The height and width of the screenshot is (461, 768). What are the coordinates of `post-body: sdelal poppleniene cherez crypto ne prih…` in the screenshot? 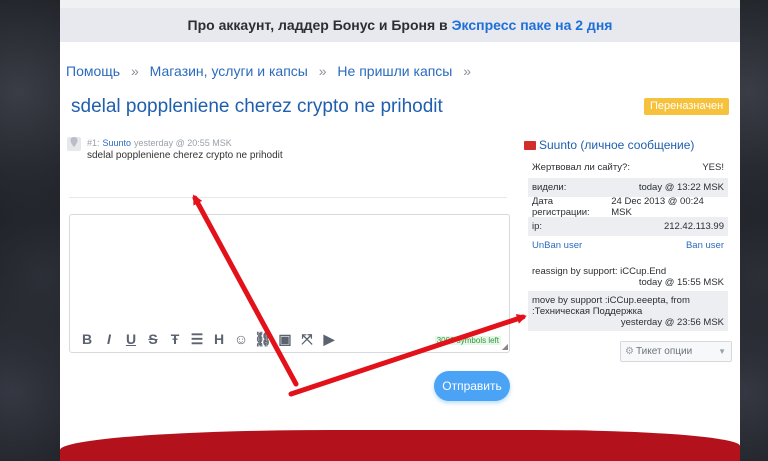 It's located at (185, 155).